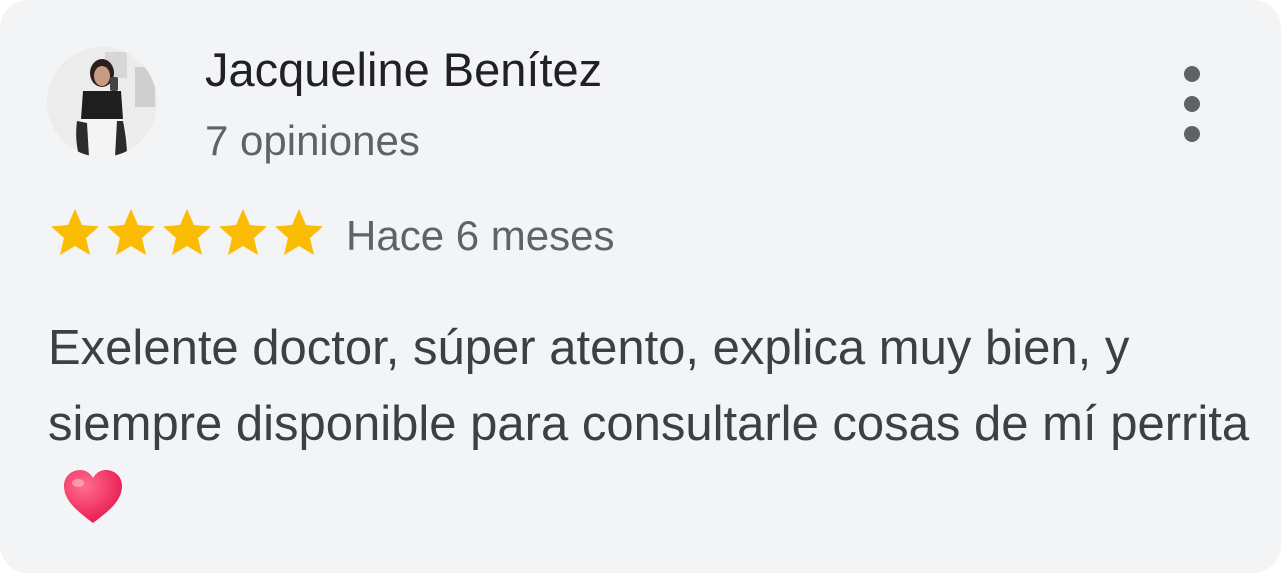 The width and height of the screenshot is (1281, 573). I want to click on review-time: Hace 6 meses, so click(480, 235).